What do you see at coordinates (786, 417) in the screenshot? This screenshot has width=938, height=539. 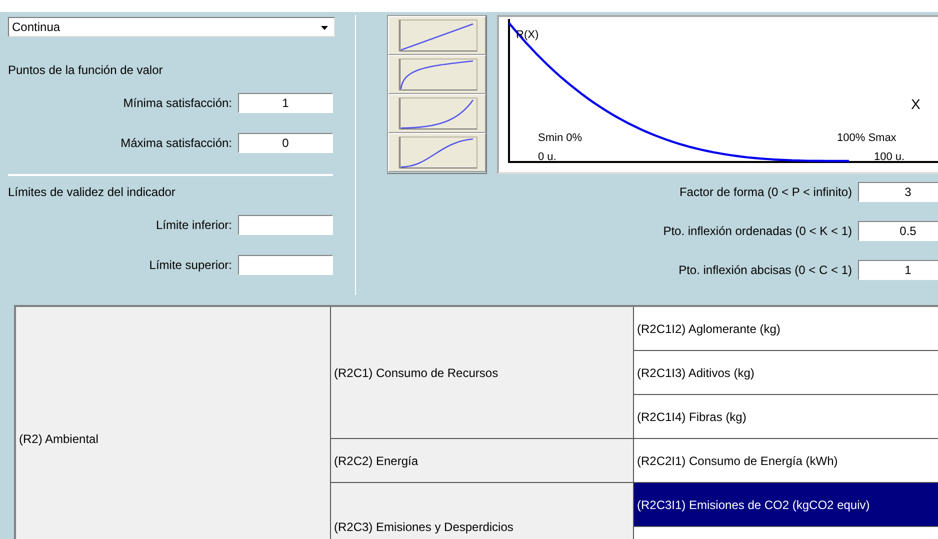 I see `indicator-row: (R2C1I4) Fibras (kg)` at bounding box center [786, 417].